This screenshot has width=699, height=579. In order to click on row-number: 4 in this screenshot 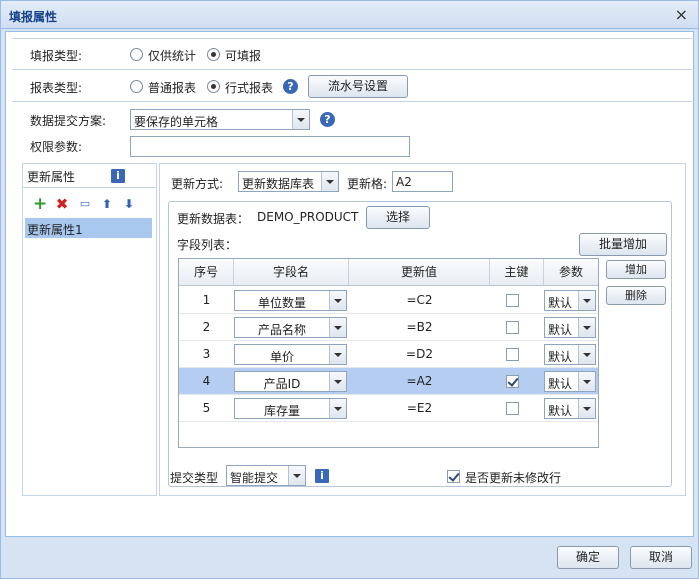, I will do `click(206, 381)`.